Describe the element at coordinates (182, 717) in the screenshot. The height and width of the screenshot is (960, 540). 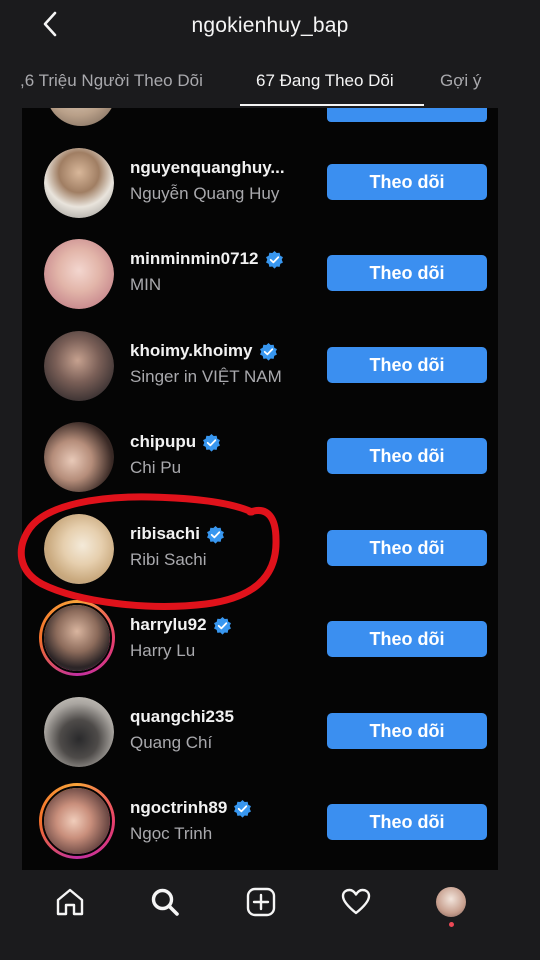
I see `username: quangchi235` at that location.